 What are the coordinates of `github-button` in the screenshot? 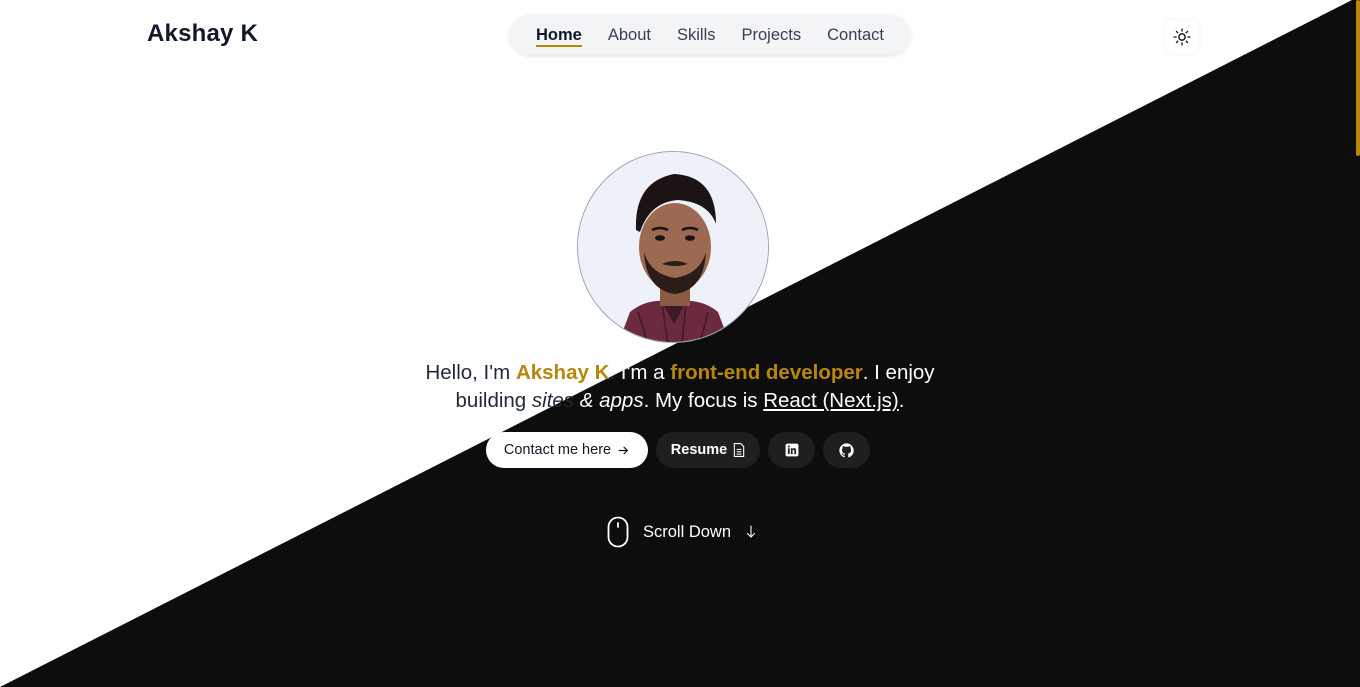 It's located at (846, 450).